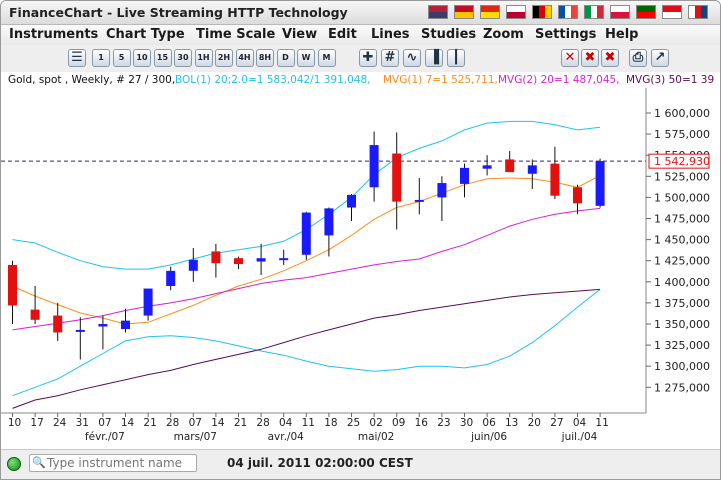 This screenshot has width=721, height=480. What do you see at coordinates (448, 34) in the screenshot?
I see `menu-studies: Studies` at bounding box center [448, 34].